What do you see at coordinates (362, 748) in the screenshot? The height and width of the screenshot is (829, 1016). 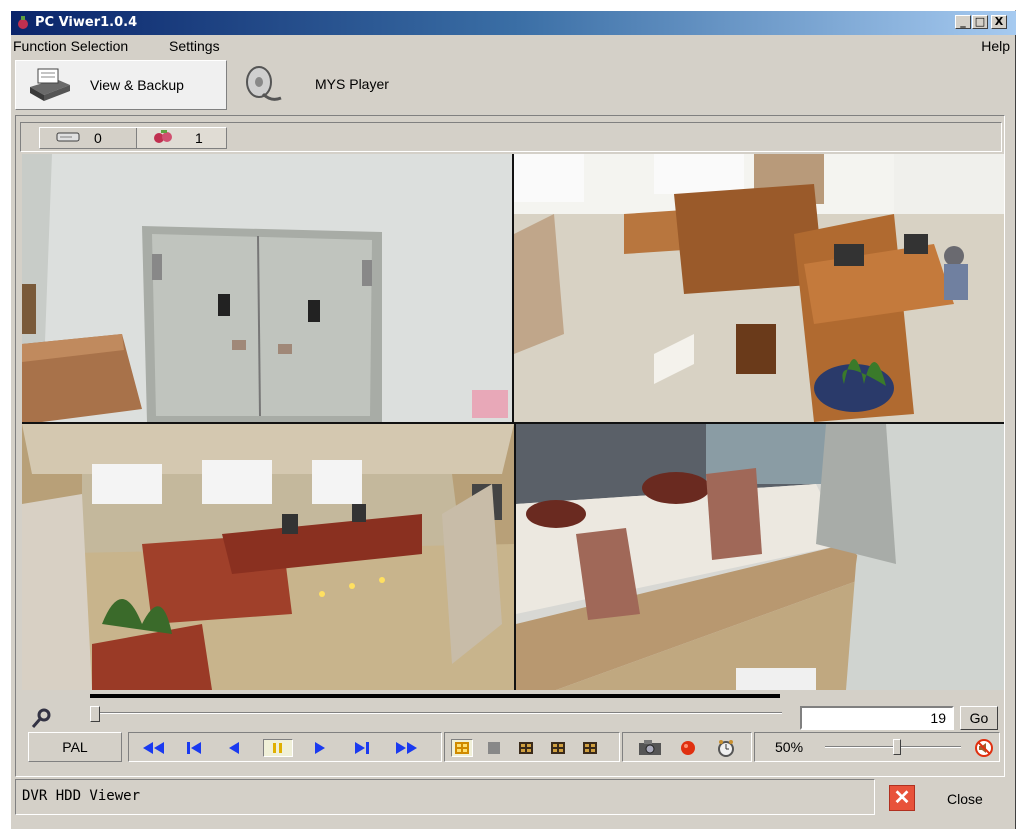 I see `skip-end-icon` at bounding box center [362, 748].